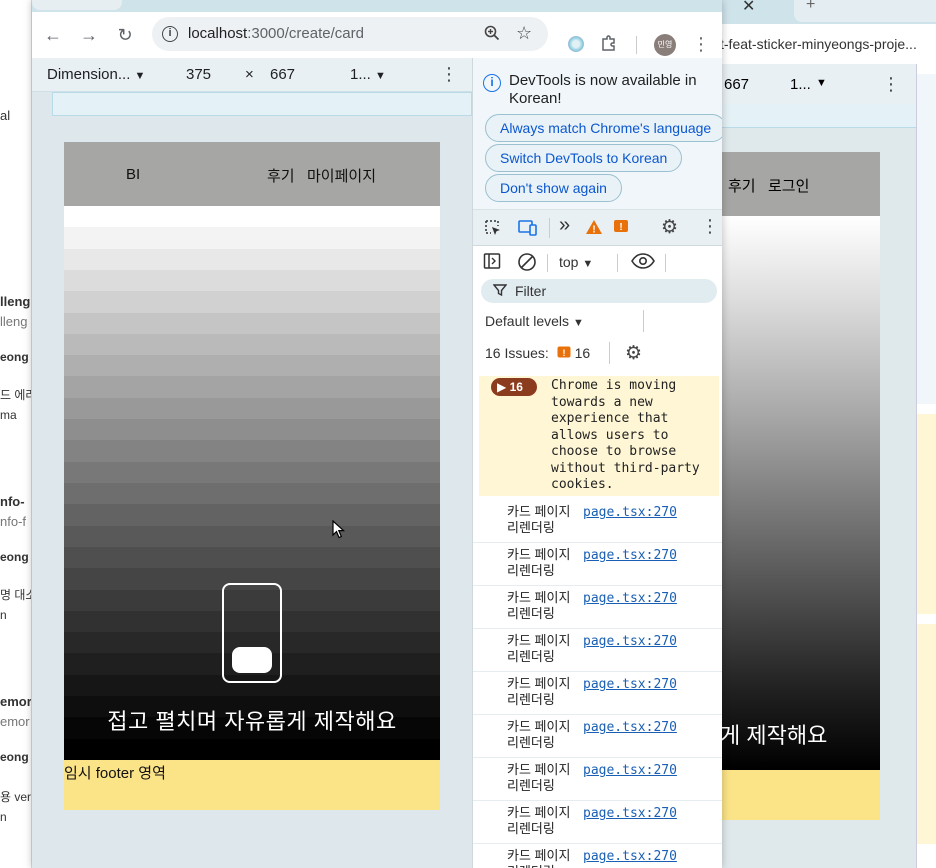 The height and width of the screenshot is (868, 936). What do you see at coordinates (742, 186) in the screenshot?
I see `bg-right-nav-review: 후기` at bounding box center [742, 186].